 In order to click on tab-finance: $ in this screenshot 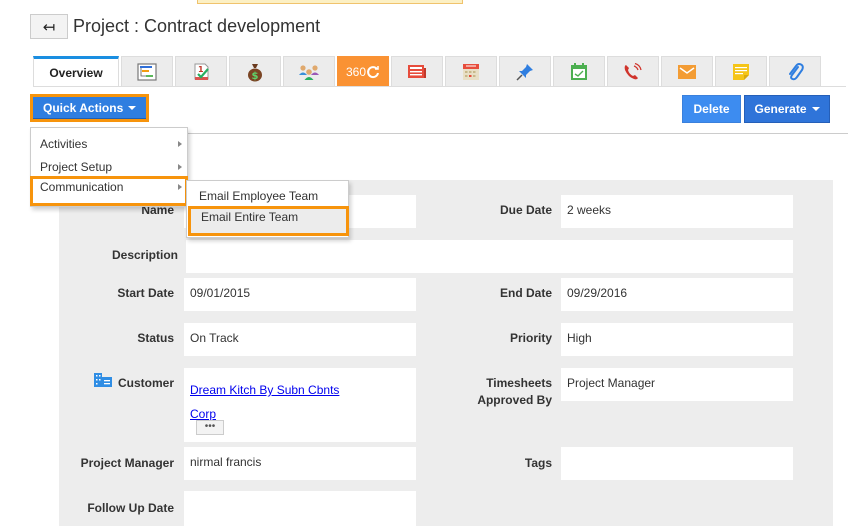, I will do `click(255, 71)`.